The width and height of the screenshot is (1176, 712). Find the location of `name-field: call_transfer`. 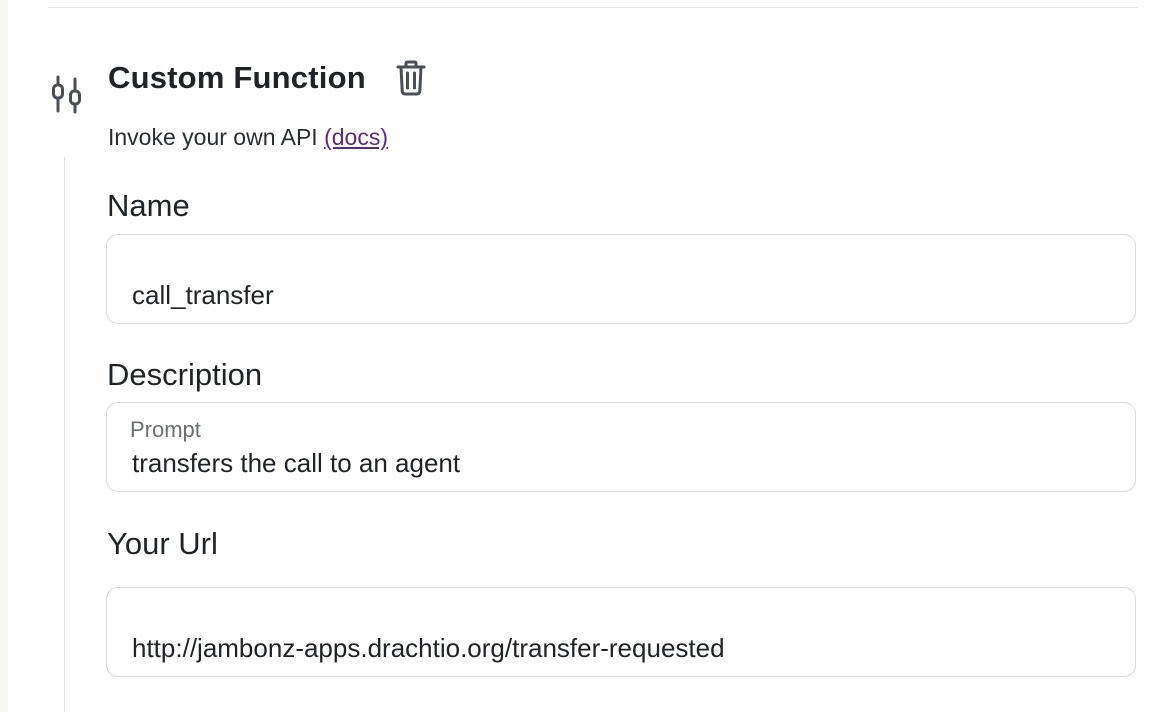

name-field: call_transfer is located at coordinates (621, 279).